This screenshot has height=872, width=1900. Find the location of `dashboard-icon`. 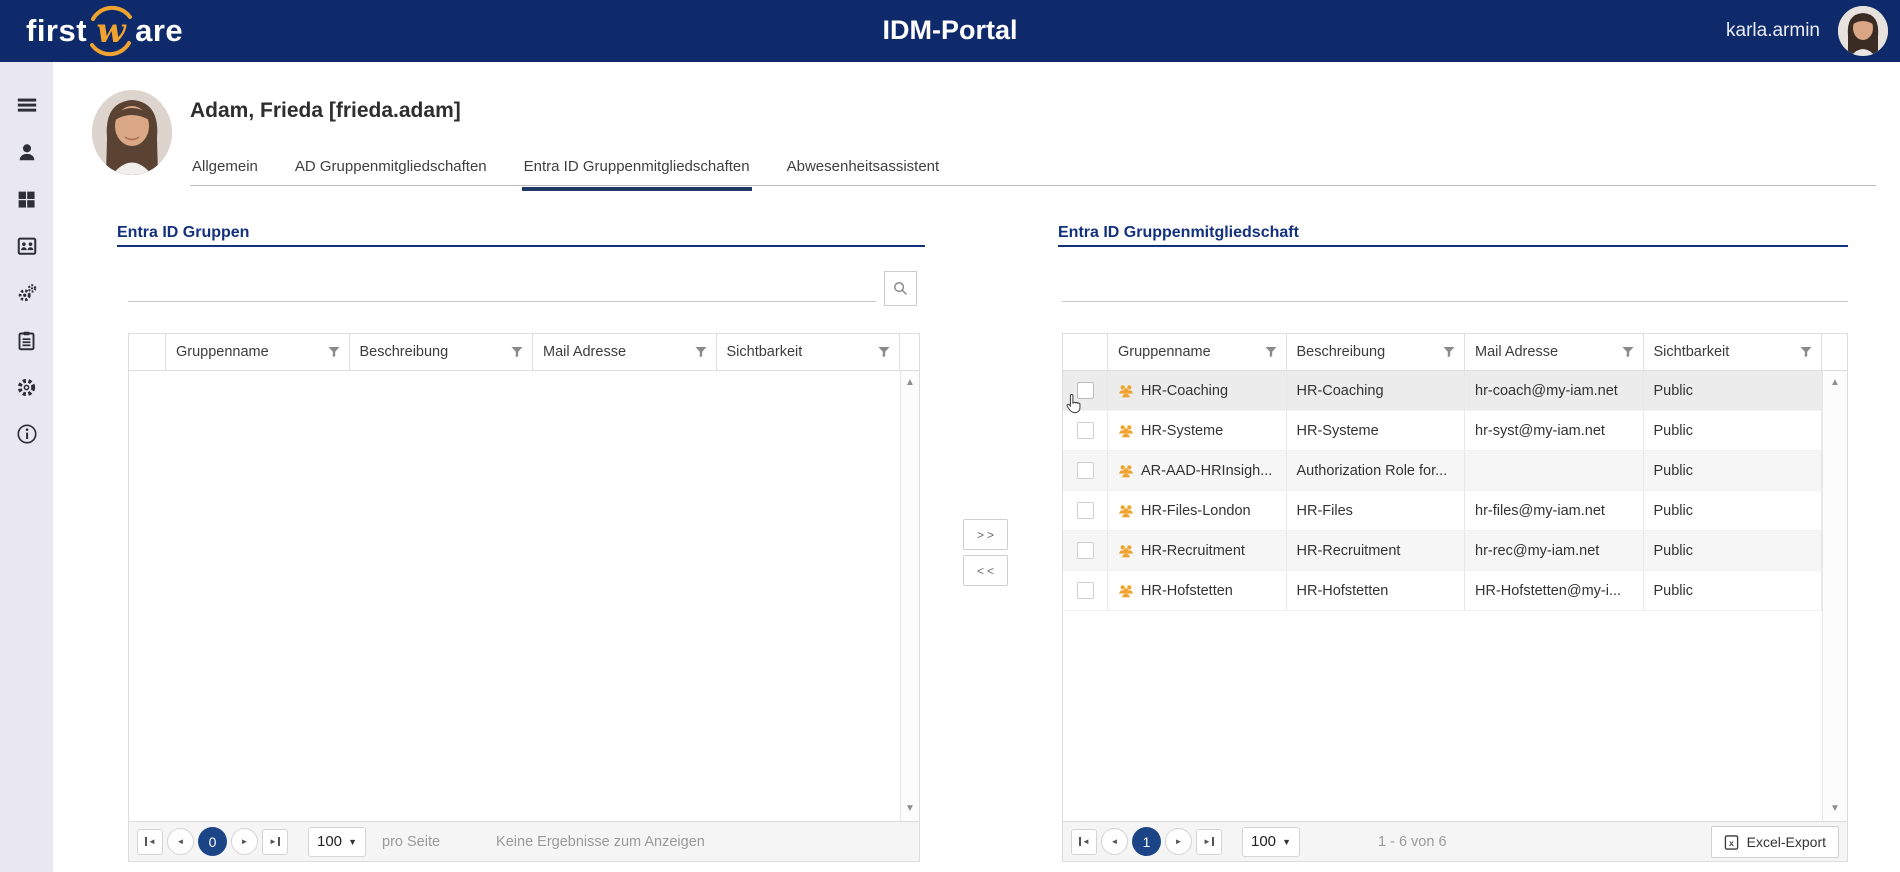

dashboard-icon is located at coordinates (27, 199).